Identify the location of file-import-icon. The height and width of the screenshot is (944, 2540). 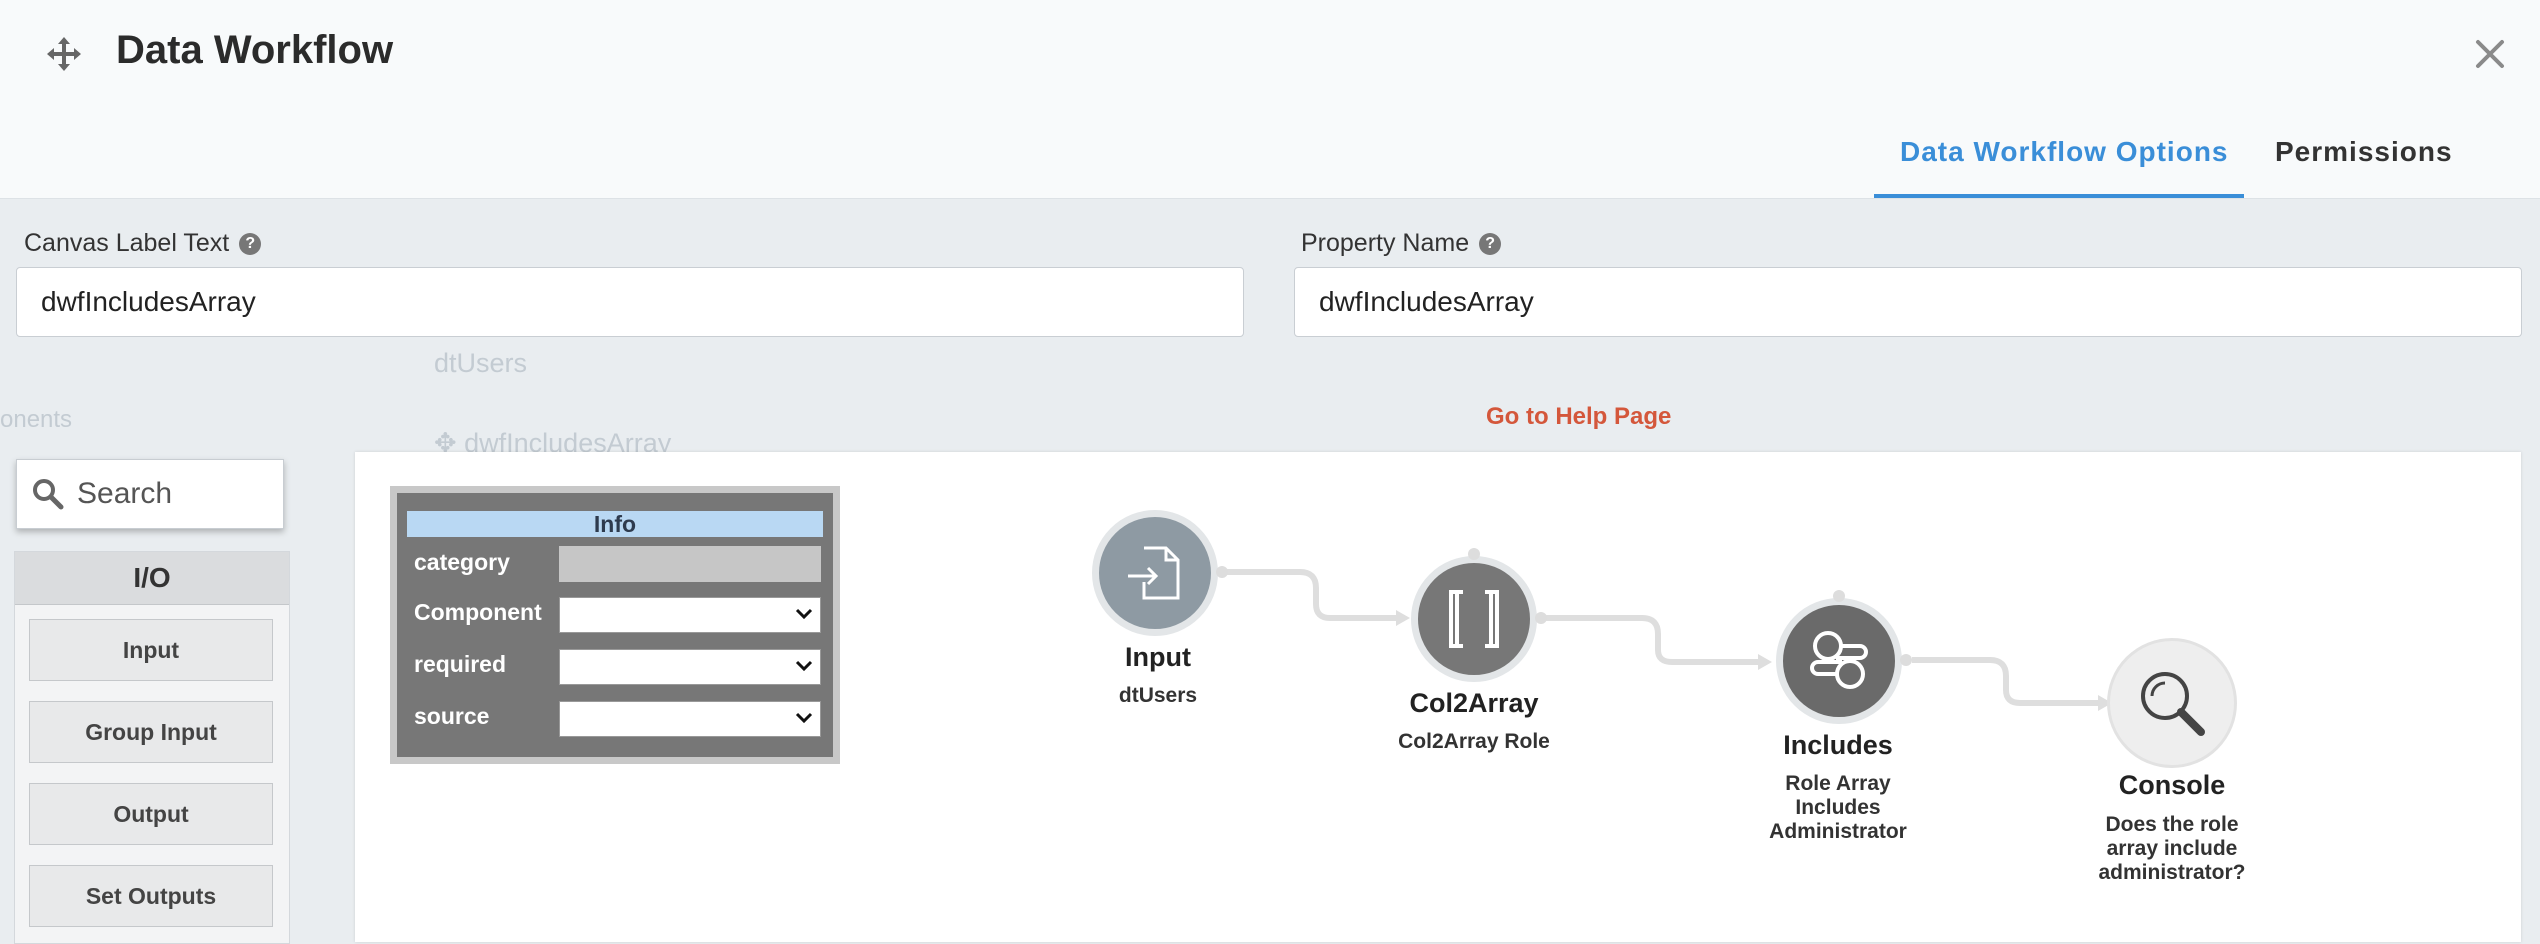
(1154, 573).